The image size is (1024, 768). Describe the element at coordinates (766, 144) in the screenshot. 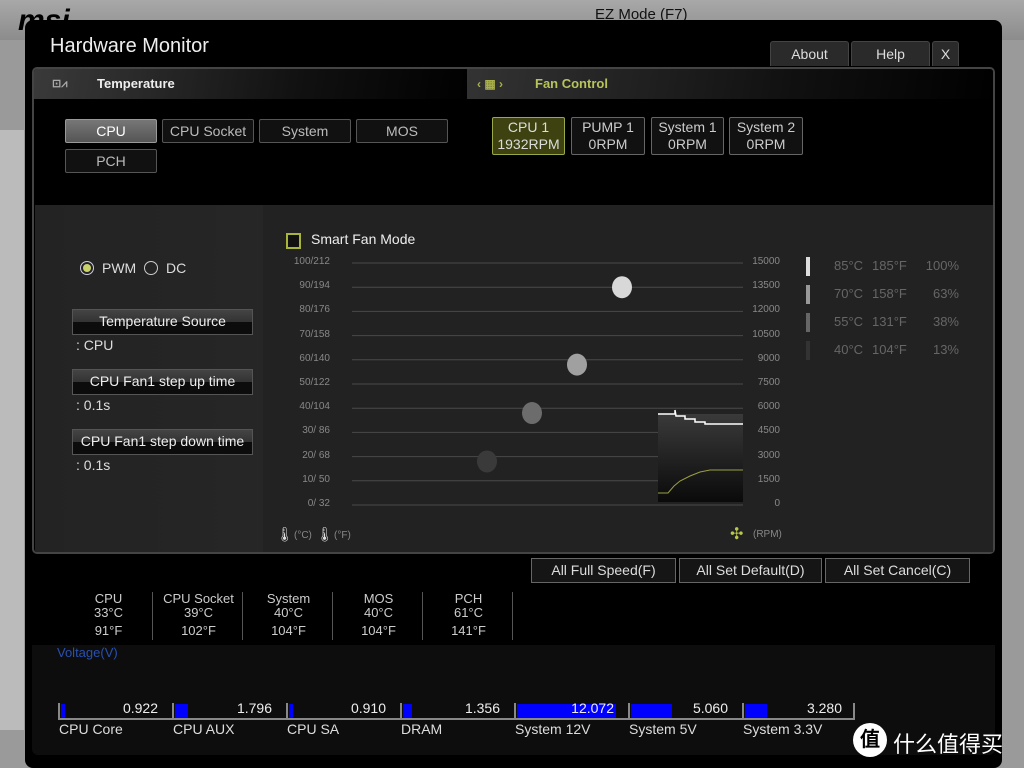

I see `fan-rpm: 0RPM` at that location.